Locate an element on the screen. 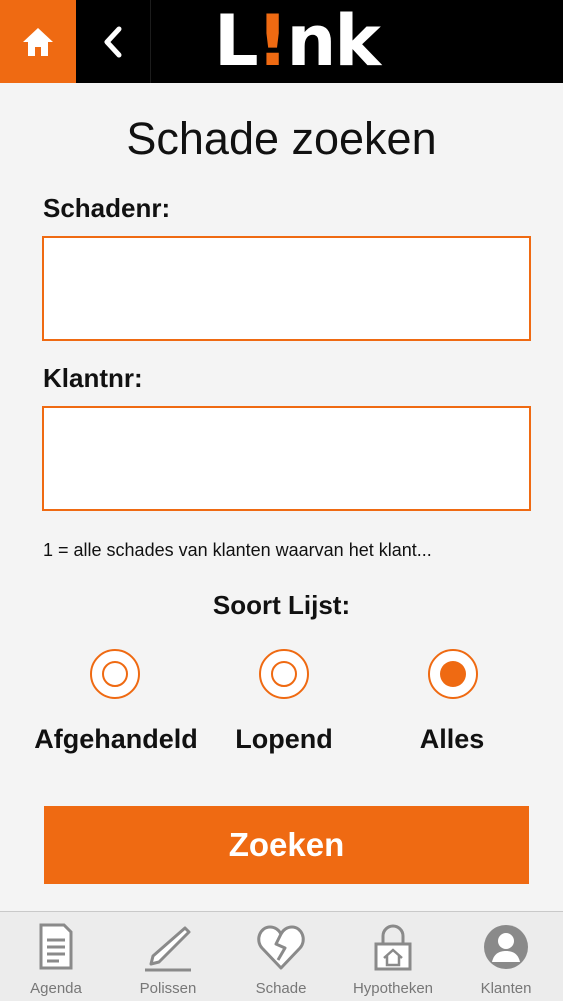  home-icon is located at coordinates (38, 41).